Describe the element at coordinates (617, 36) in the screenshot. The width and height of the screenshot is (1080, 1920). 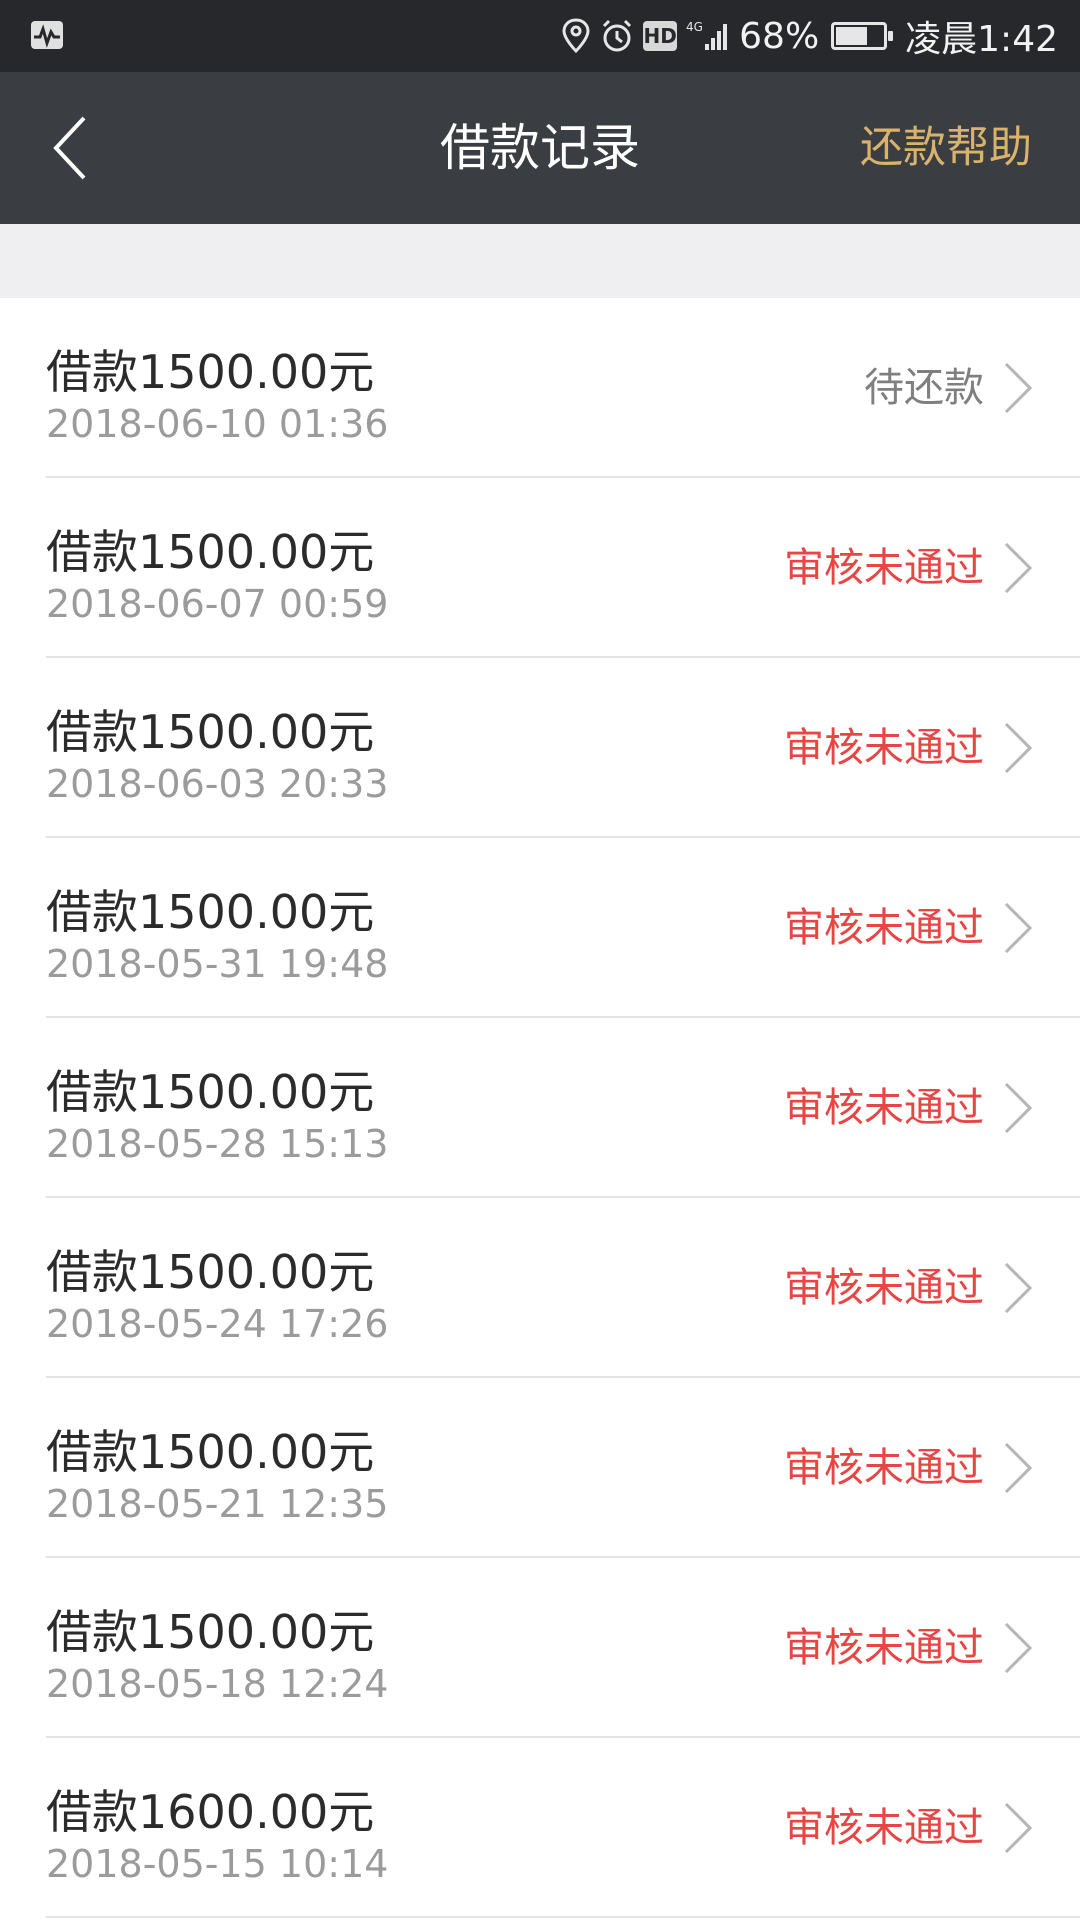
I see `alarm-clock-icon` at that location.